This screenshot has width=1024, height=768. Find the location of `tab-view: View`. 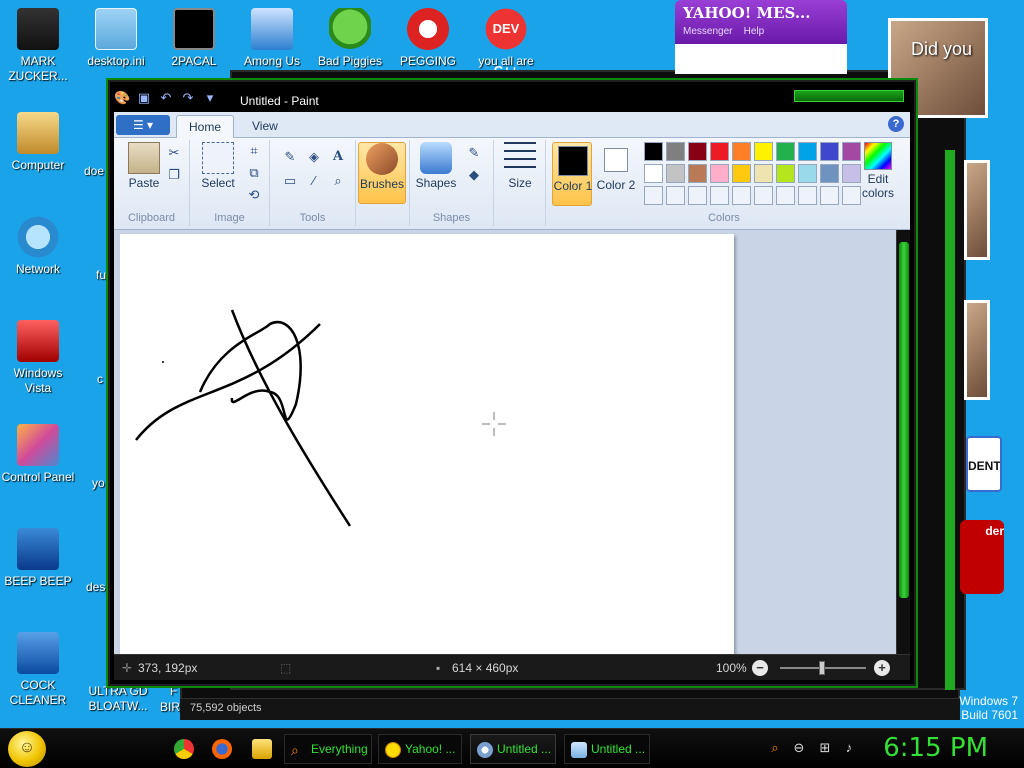

tab-view: View is located at coordinates (265, 126).